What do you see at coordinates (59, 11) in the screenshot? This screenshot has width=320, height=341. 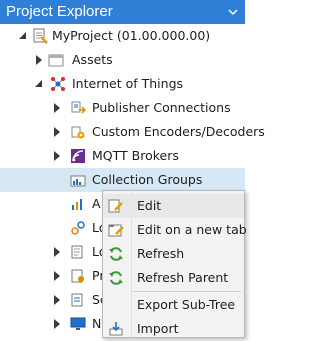 I see `panel-title: Project Explorer` at bounding box center [59, 11].